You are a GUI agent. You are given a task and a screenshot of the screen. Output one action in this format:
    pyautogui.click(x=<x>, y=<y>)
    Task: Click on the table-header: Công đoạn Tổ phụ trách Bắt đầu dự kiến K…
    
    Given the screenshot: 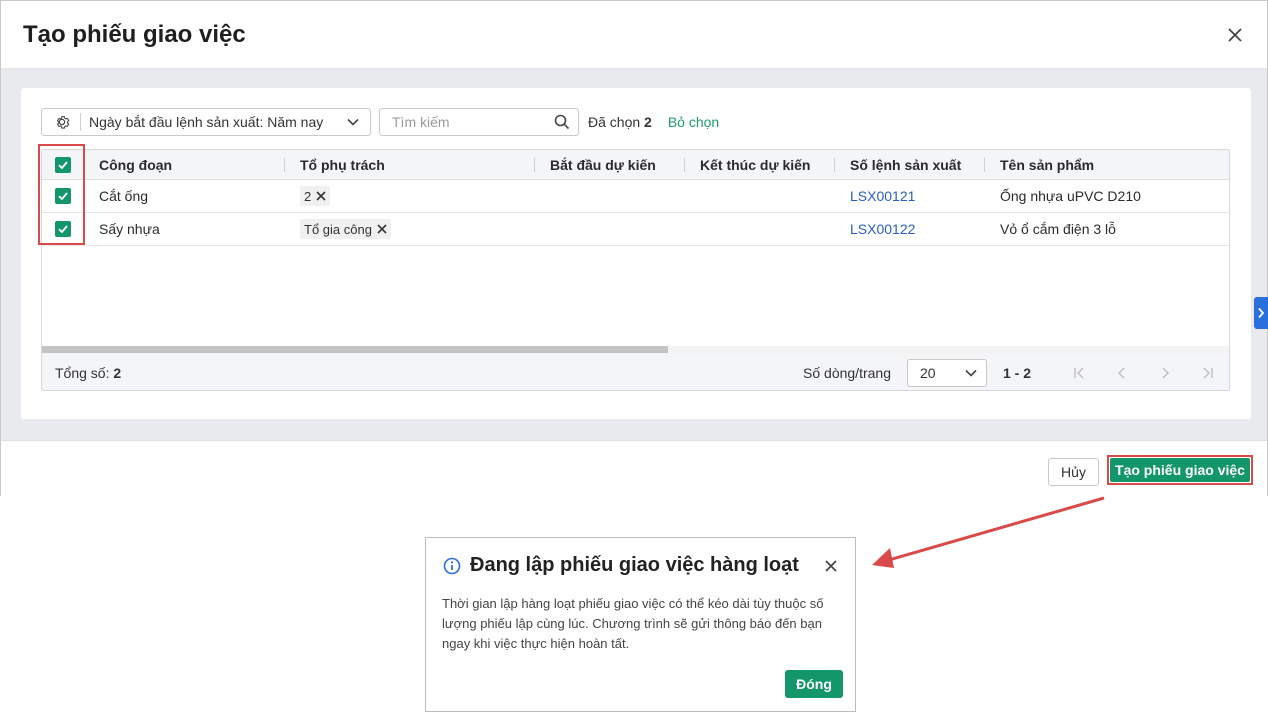 What is the action you would take?
    pyautogui.click(x=635, y=165)
    